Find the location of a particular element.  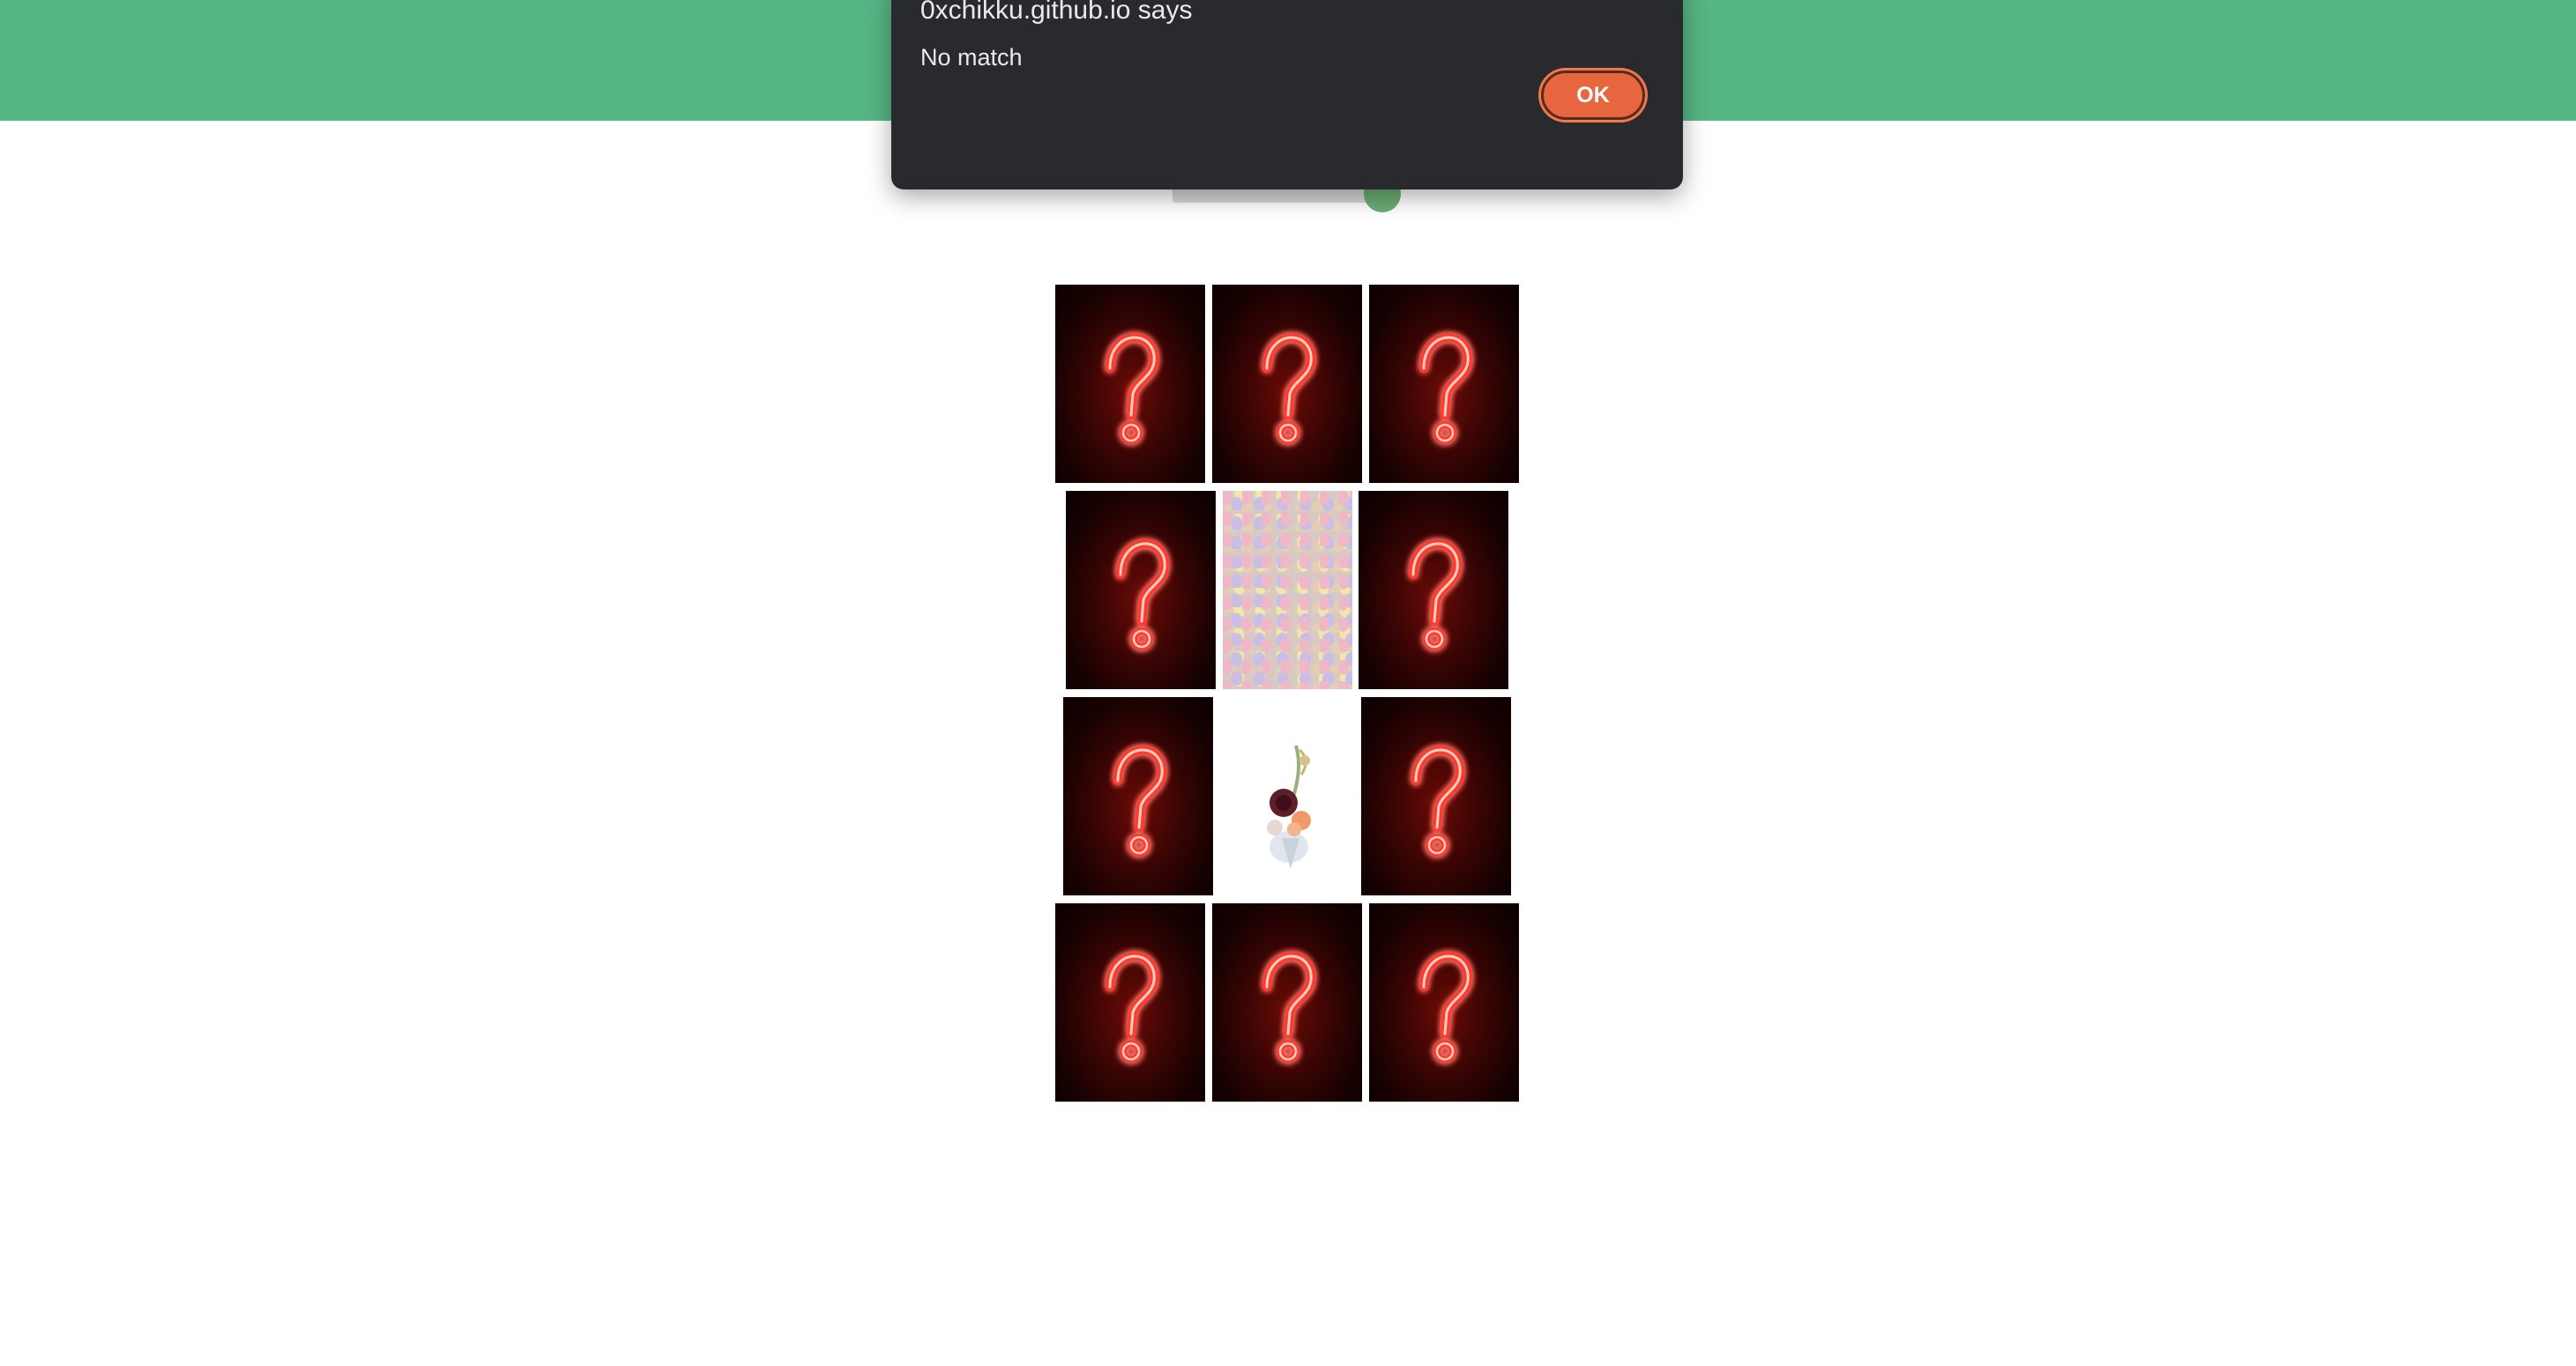

card-revealed-eggs is located at coordinates (1287, 590).